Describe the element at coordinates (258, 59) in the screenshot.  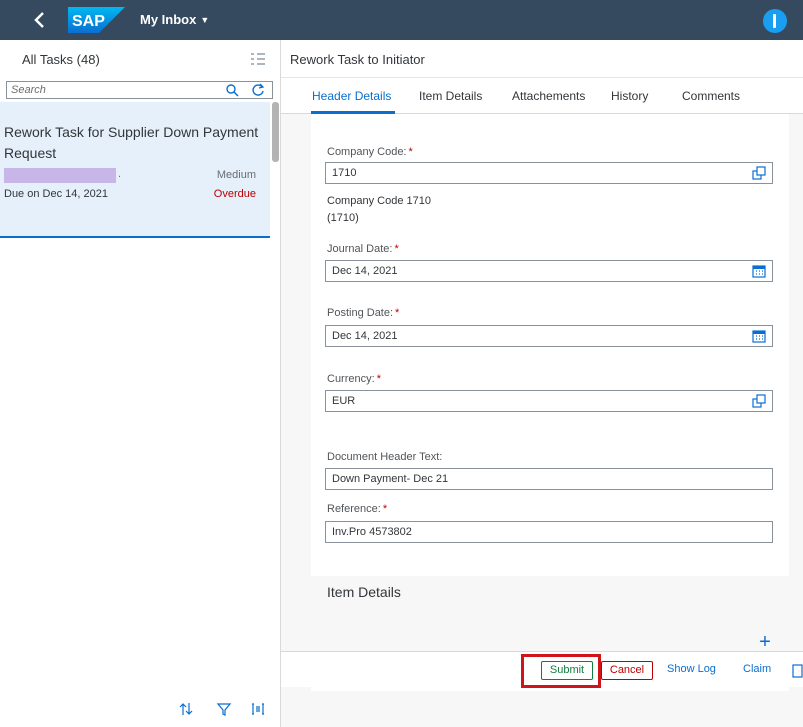
I see `multi-select-icon` at that location.